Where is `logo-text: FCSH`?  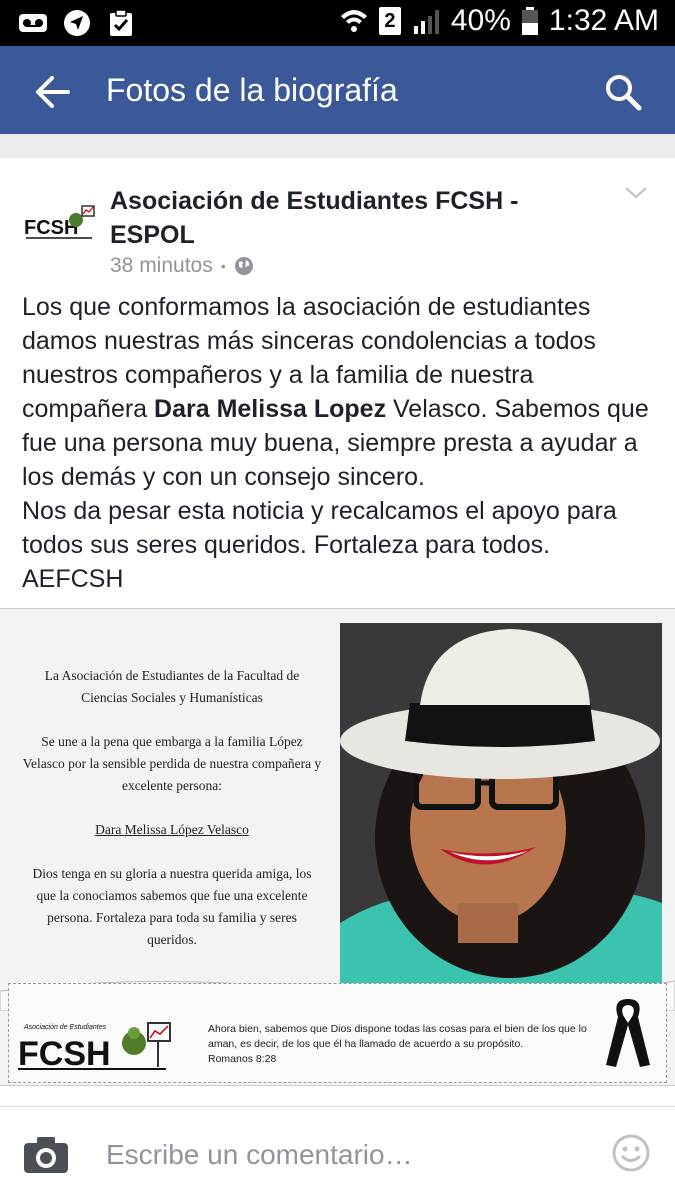
logo-text: FCSH is located at coordinates (64, 1054).